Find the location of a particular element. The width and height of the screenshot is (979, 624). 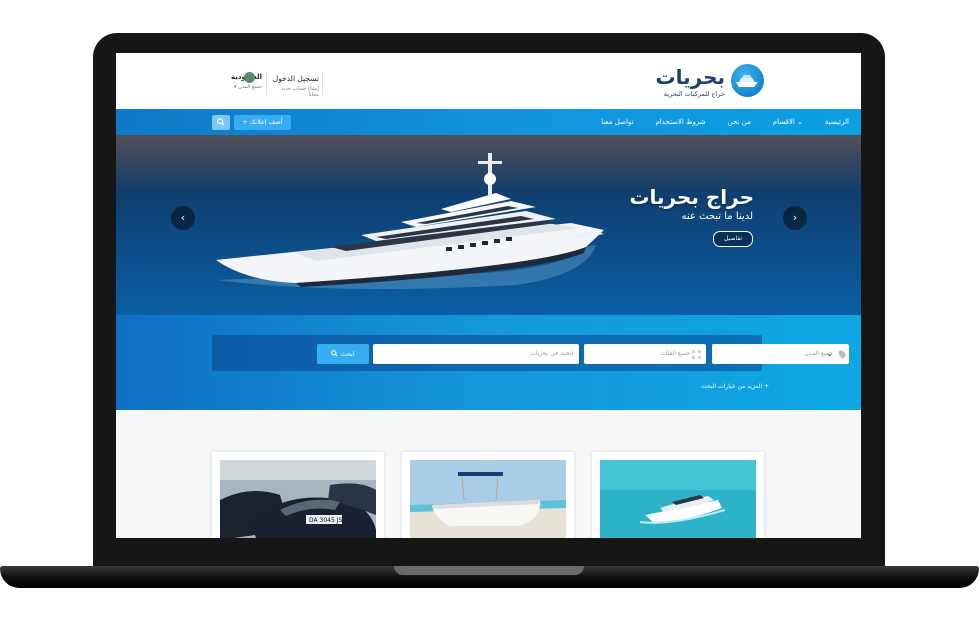

login-area: تسجيل الدخول إنشاء حساب جديد مجاناً is located at coordinates (295, 86).